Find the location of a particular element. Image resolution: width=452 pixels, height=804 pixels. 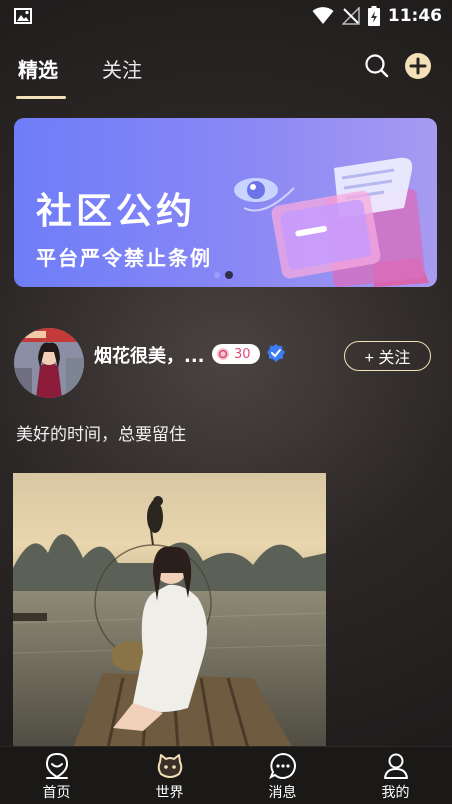

no-signal-icon is located at coordinates (350, 16).